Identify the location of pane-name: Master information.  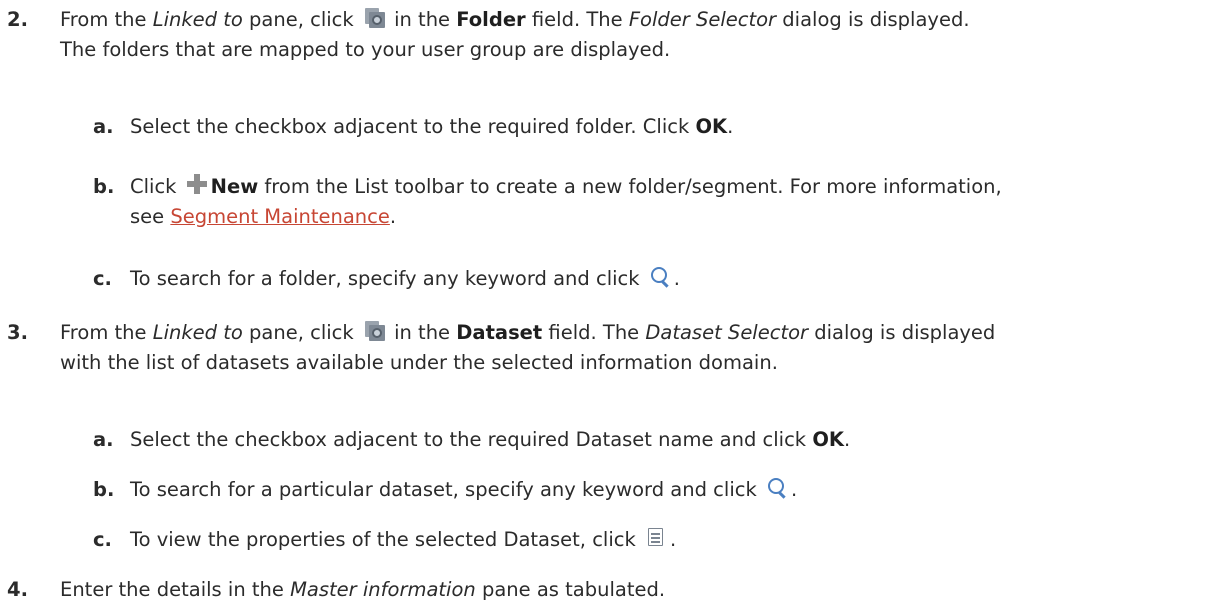
(383, 589).